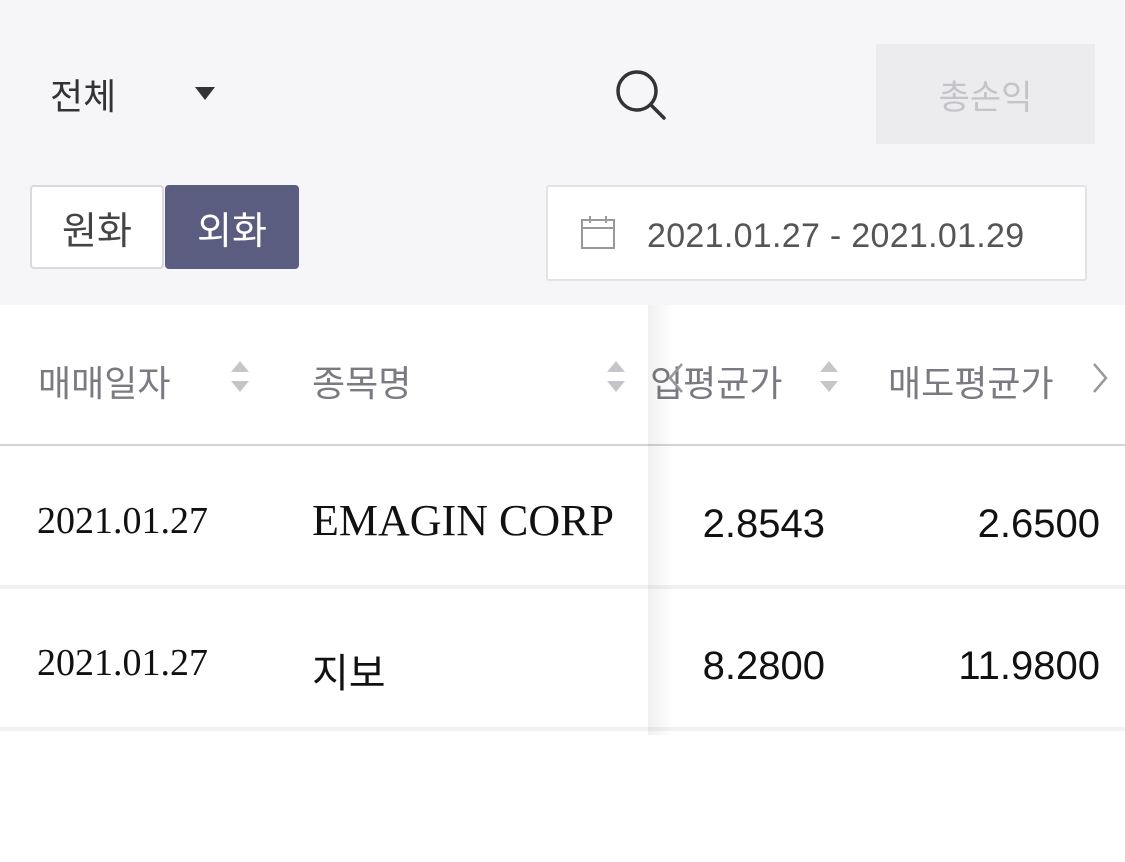  I want to click on header-trade-date: 매매일자, so click(104, 381).